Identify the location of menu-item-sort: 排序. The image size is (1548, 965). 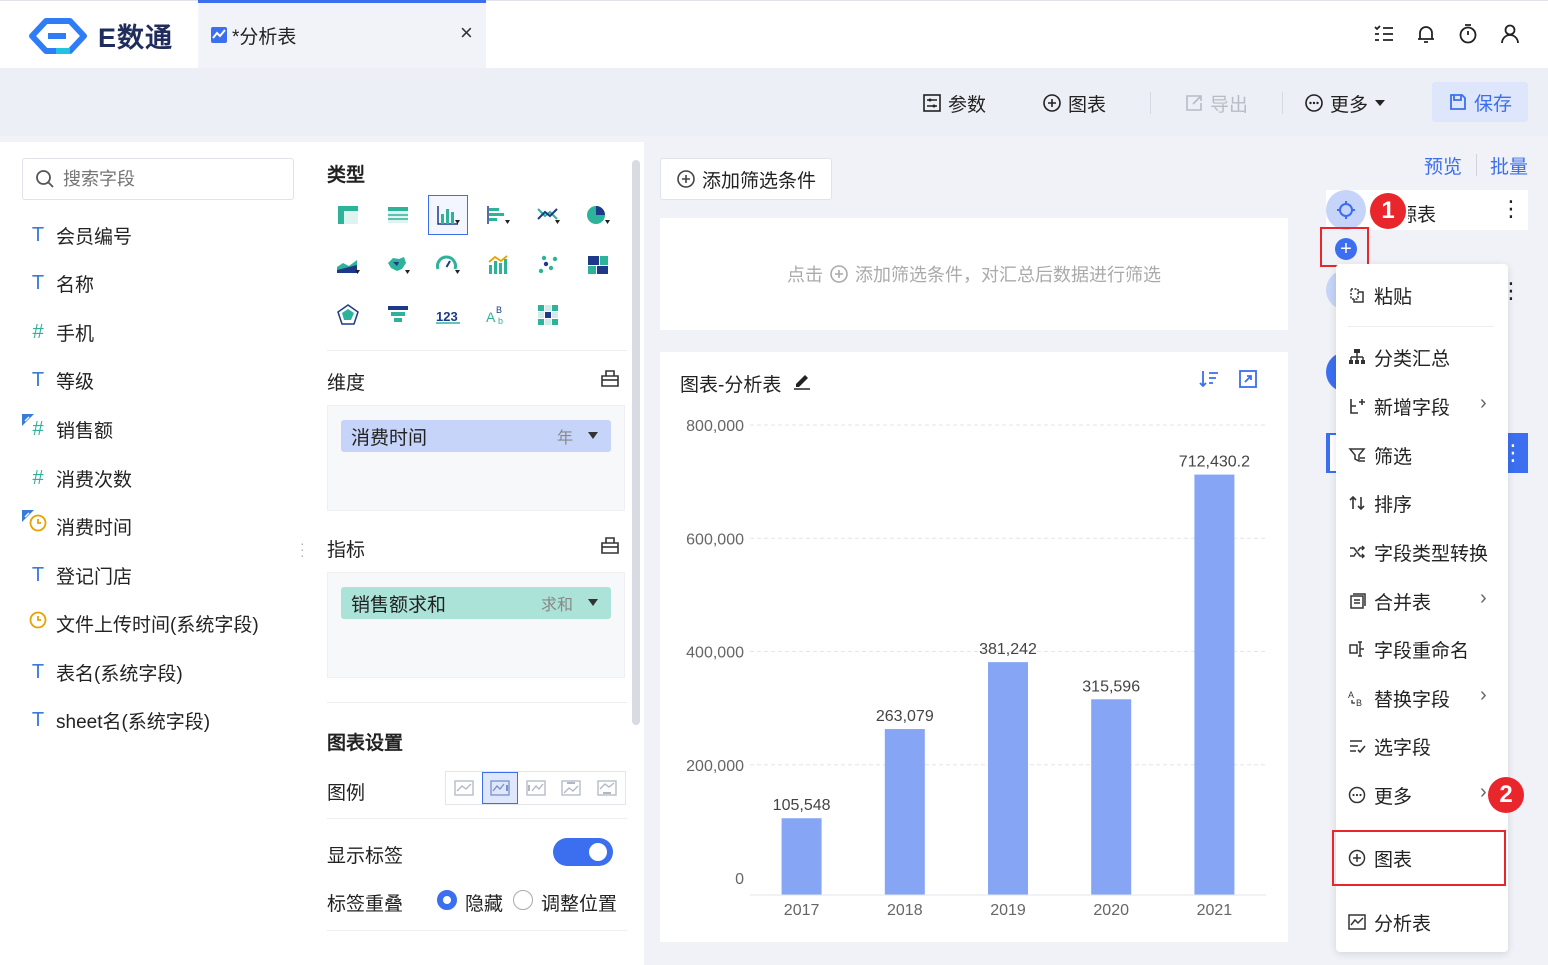
(1380, 503).